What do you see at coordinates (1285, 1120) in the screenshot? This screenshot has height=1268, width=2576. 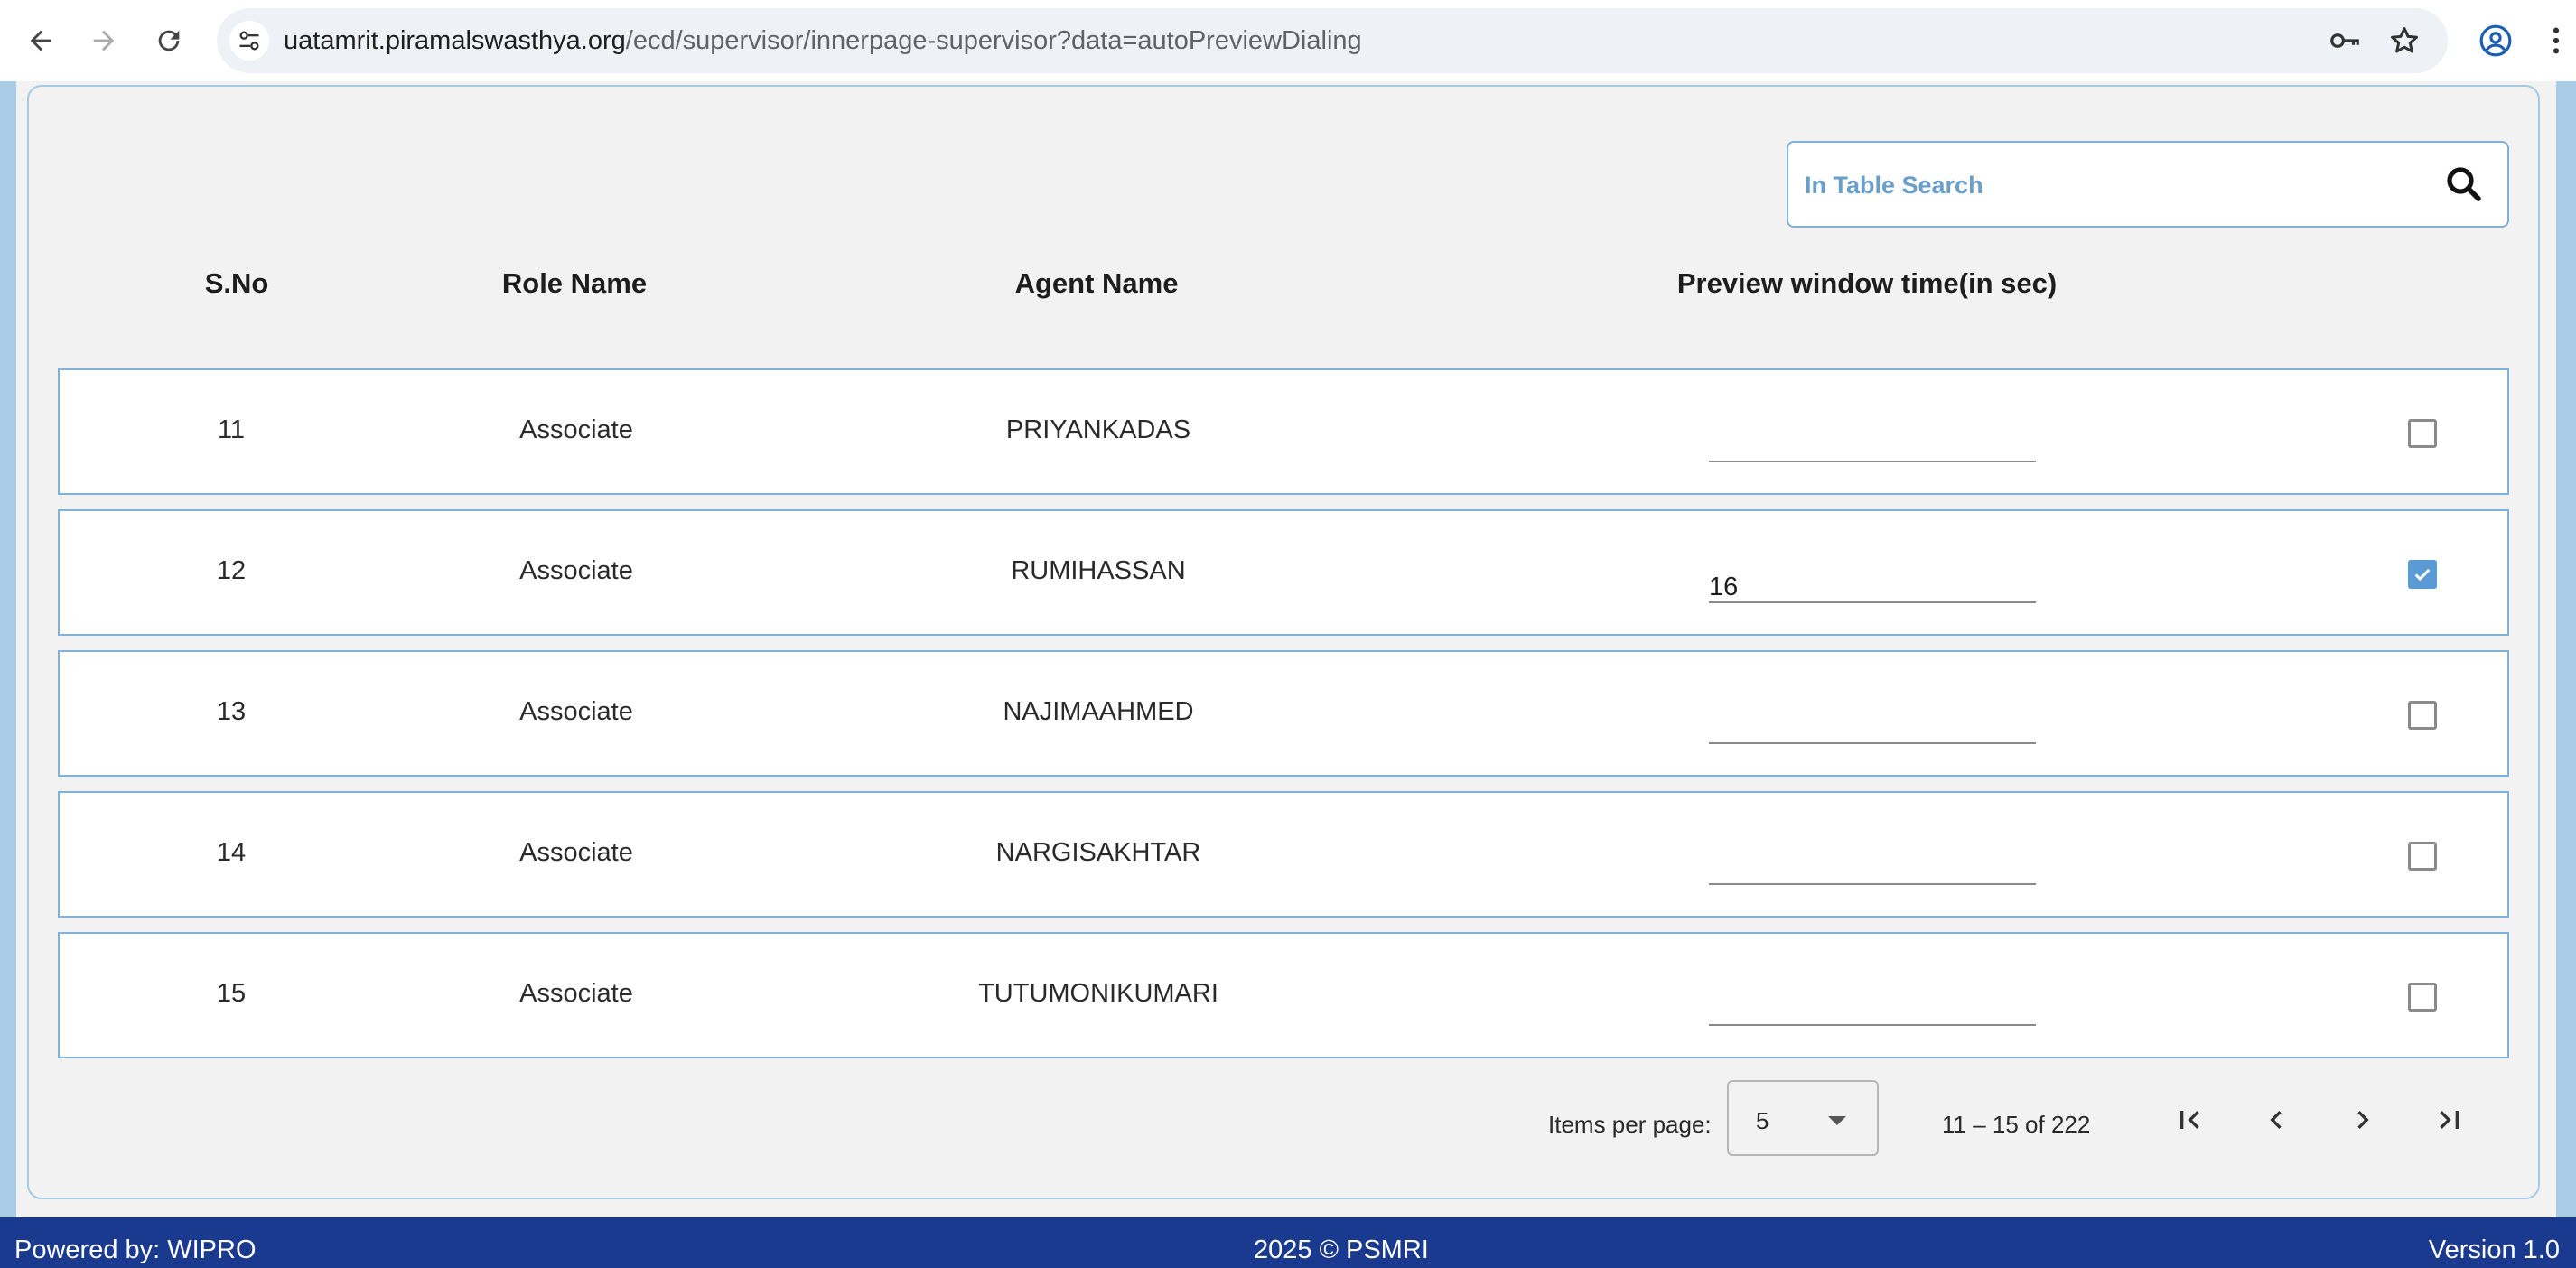 I see `paginator: Items per page: 5 11 – 15 of 222` at bounding box center [1285, 1120].